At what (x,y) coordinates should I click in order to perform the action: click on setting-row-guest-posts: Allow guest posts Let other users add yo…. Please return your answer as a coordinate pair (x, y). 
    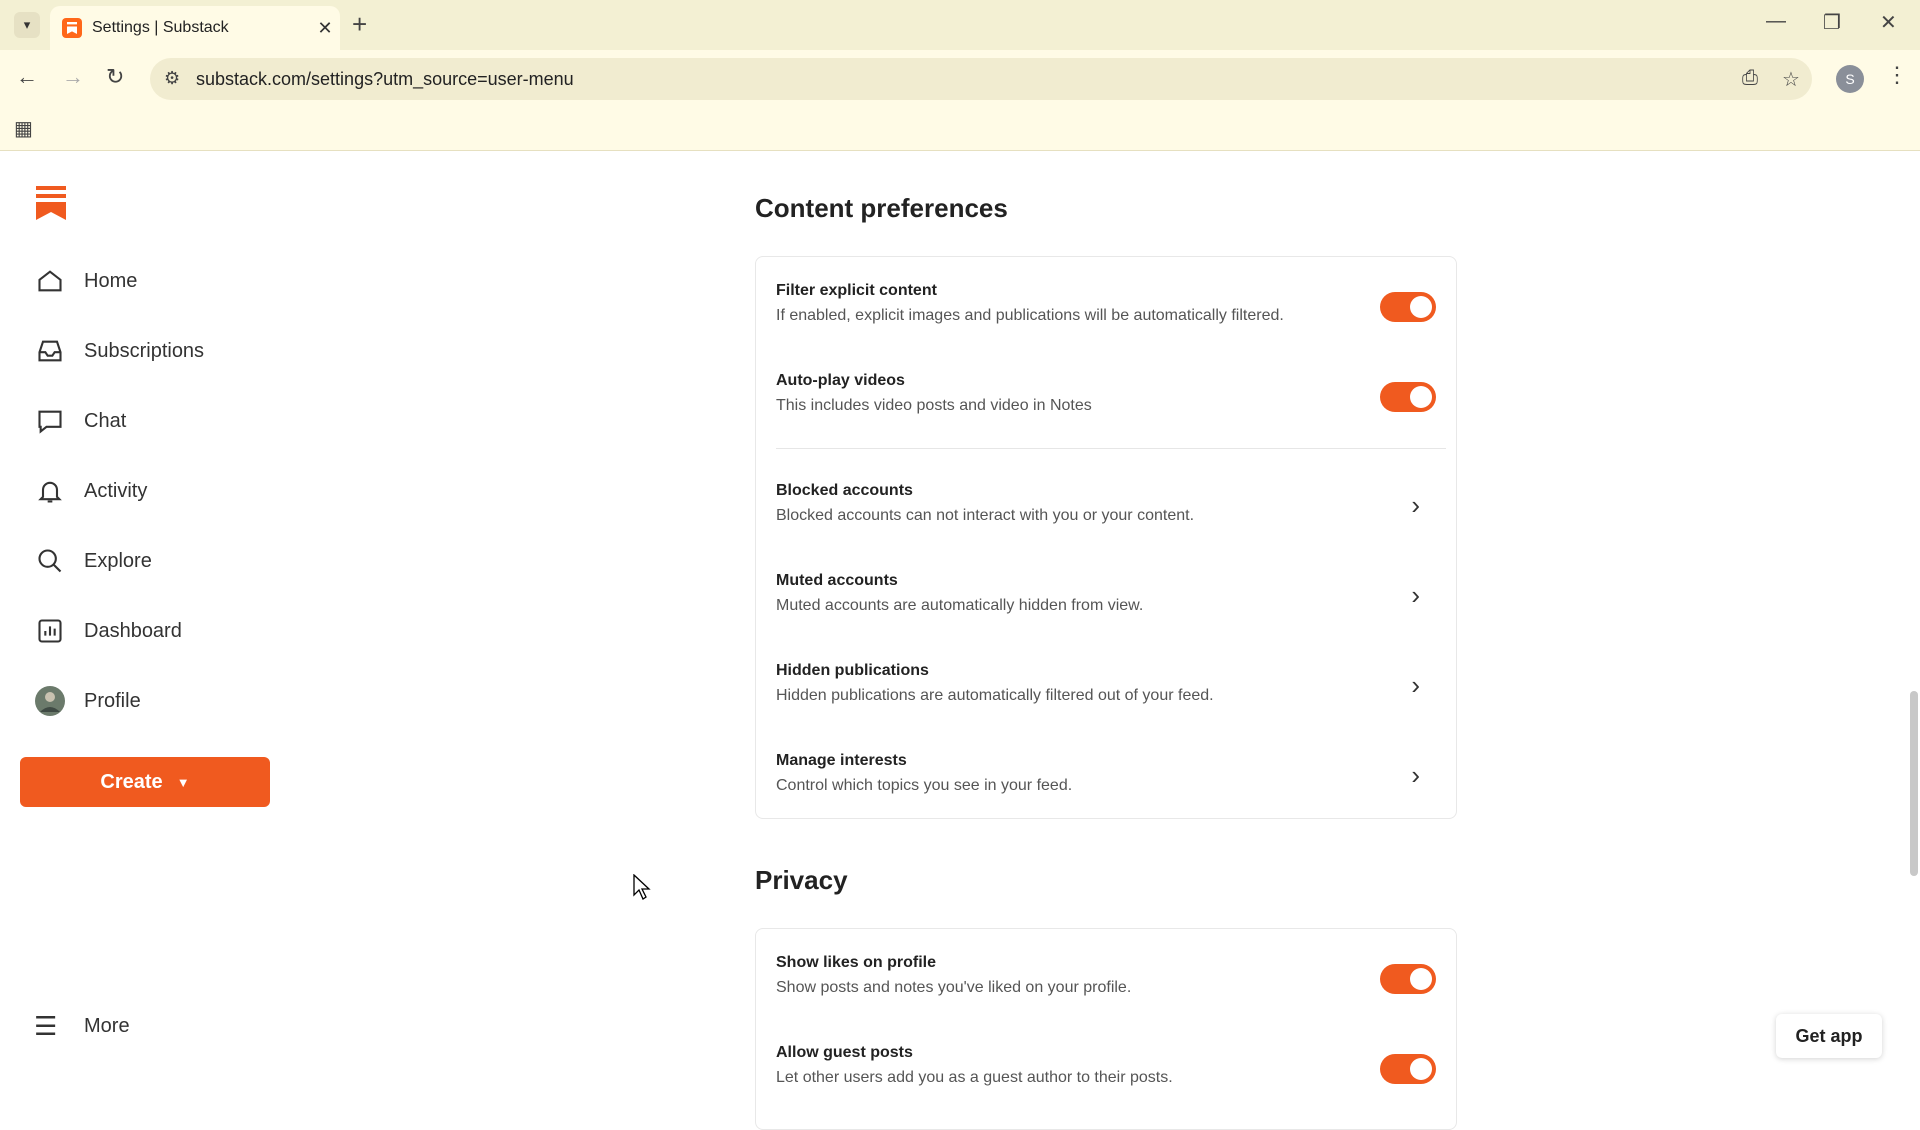
    Looking at the image, I should click on (1106, 1069).